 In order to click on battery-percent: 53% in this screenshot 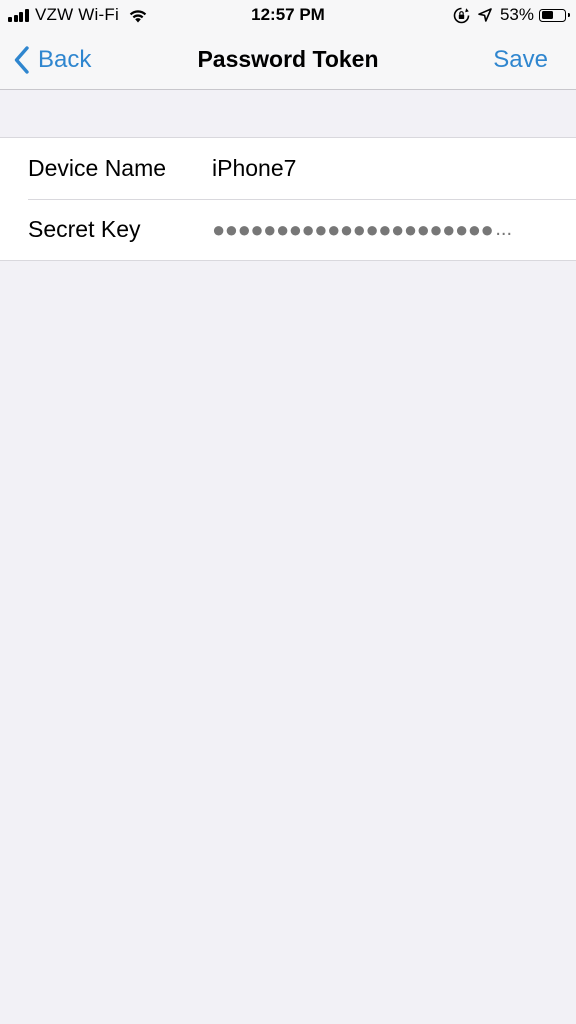, I will do `click(516, 14)`.